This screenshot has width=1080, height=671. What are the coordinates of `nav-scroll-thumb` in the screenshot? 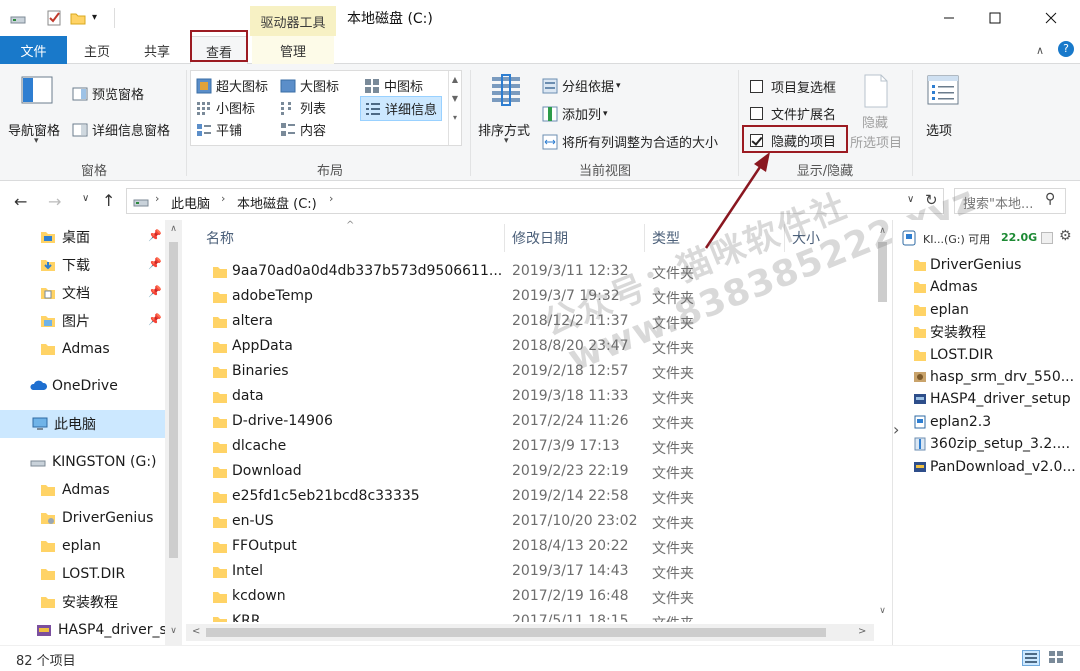 It's located at (173, 400).